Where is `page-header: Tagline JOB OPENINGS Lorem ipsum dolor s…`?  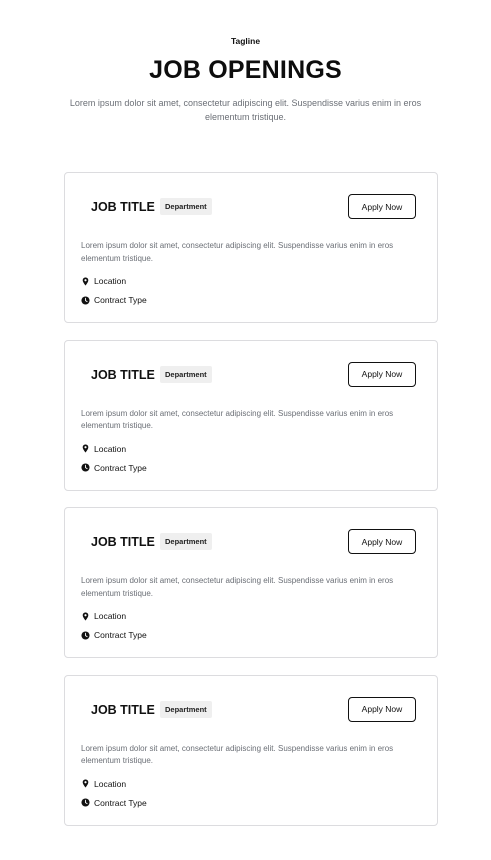 page-header: Tagline JOB OPENINGS Lorem ipsum dolor s… is located at coordinates (245, 62).